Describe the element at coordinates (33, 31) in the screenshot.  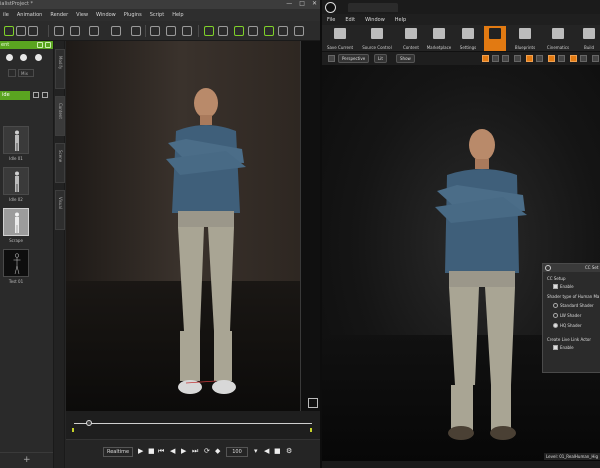
I see `save-icon` at that location.